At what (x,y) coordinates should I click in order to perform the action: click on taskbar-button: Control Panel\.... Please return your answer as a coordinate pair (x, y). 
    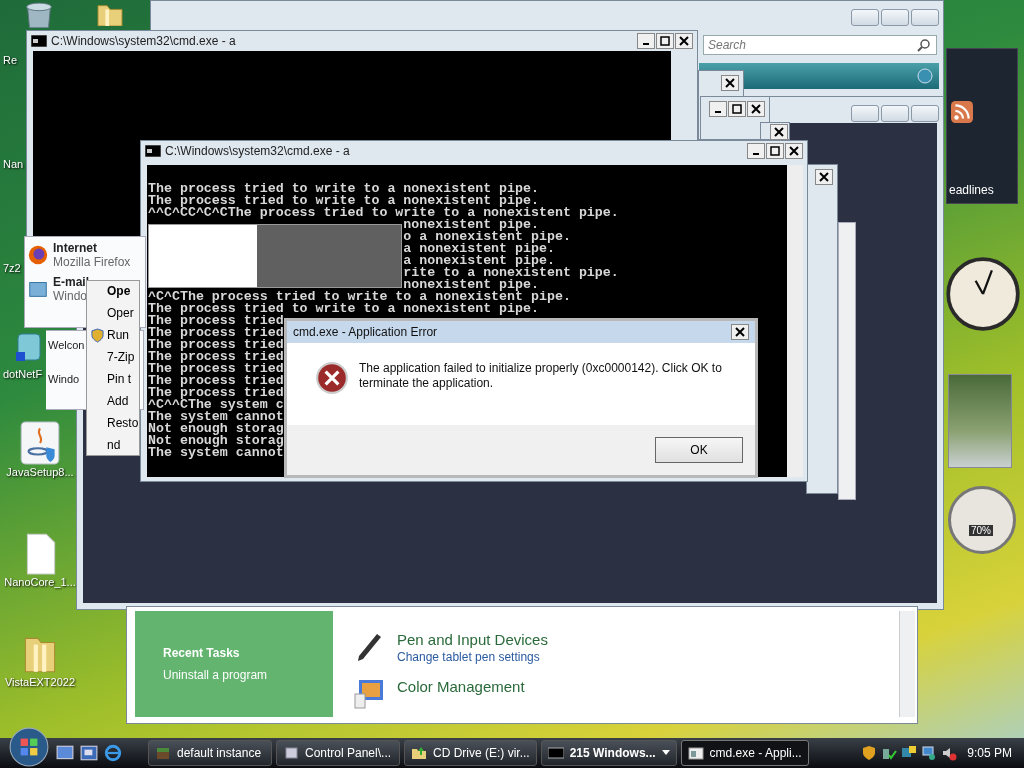
    Looking at the image, I should click on (338, 753).